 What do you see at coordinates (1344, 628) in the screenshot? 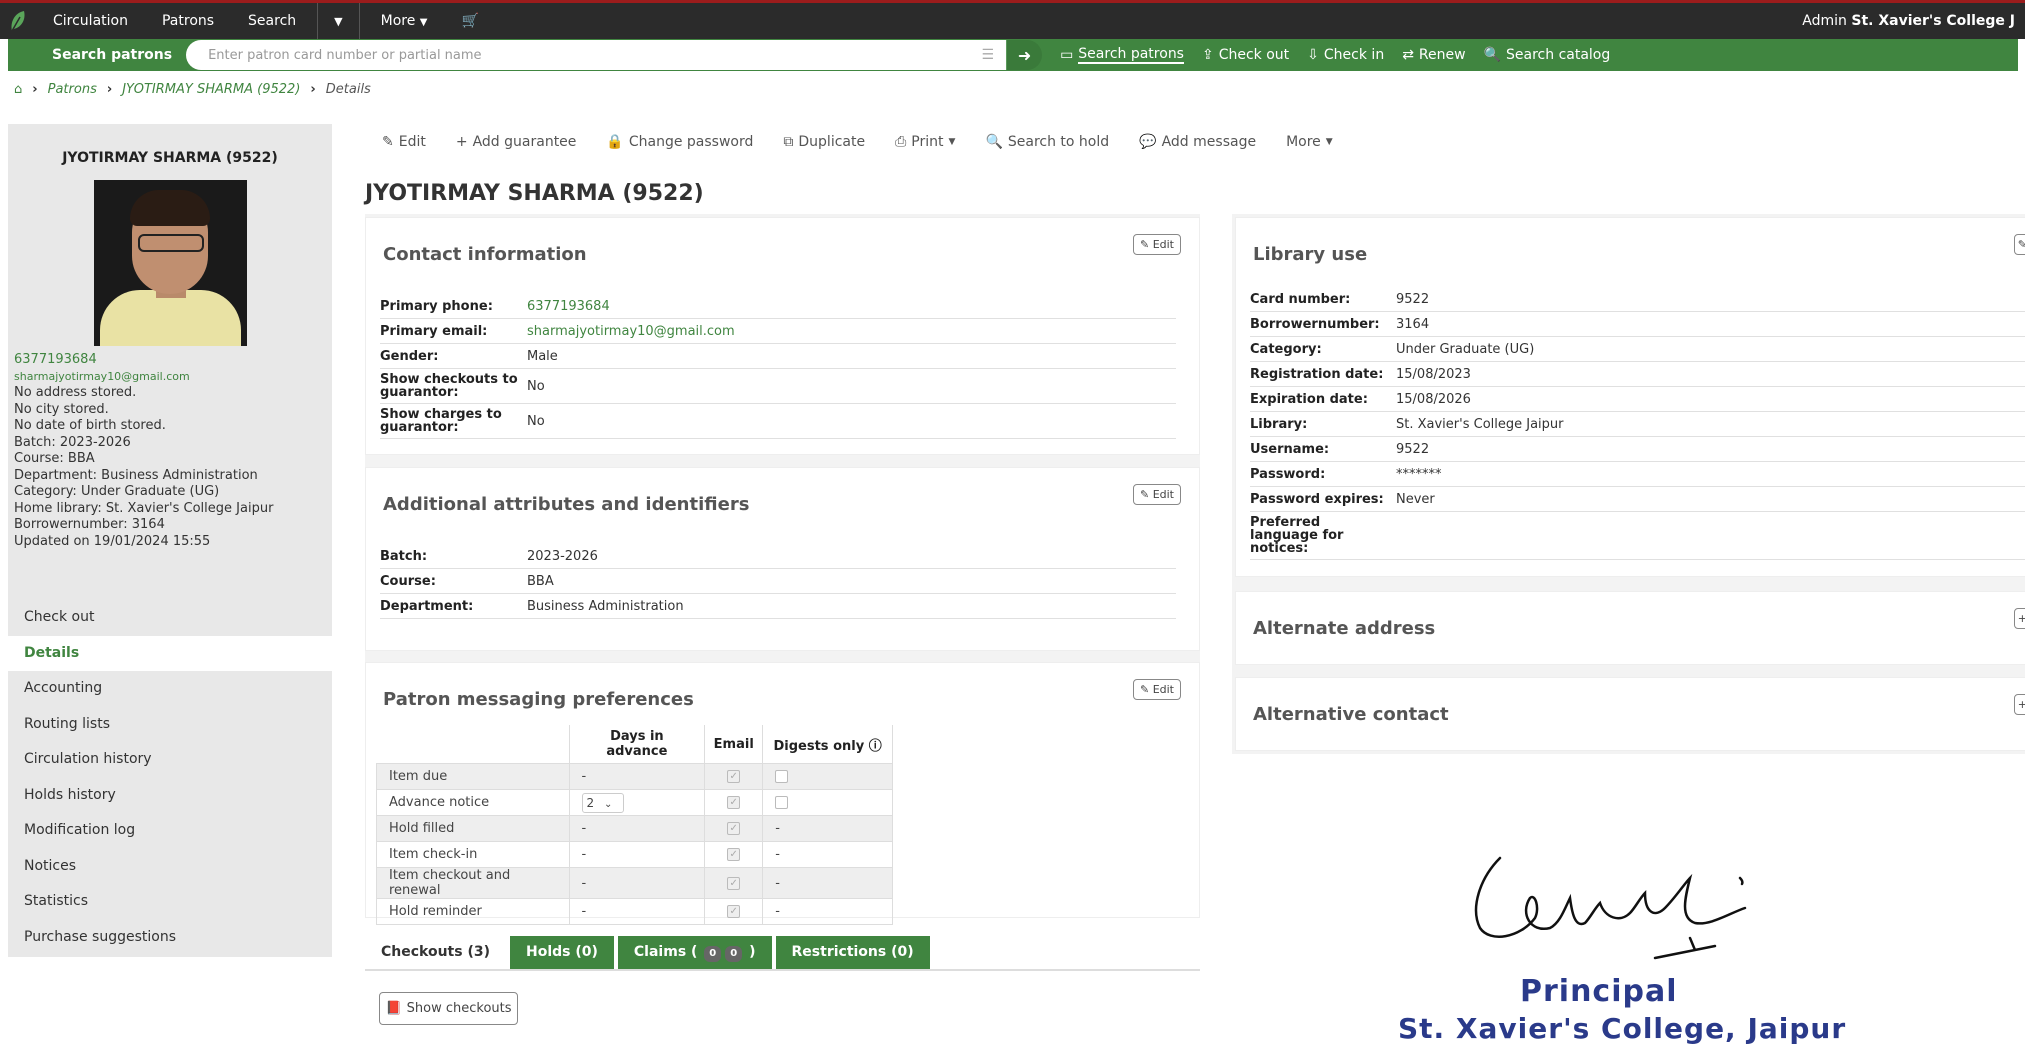
I see `alternate-address-title: Alternate address` at bounding box center [1344, 628].